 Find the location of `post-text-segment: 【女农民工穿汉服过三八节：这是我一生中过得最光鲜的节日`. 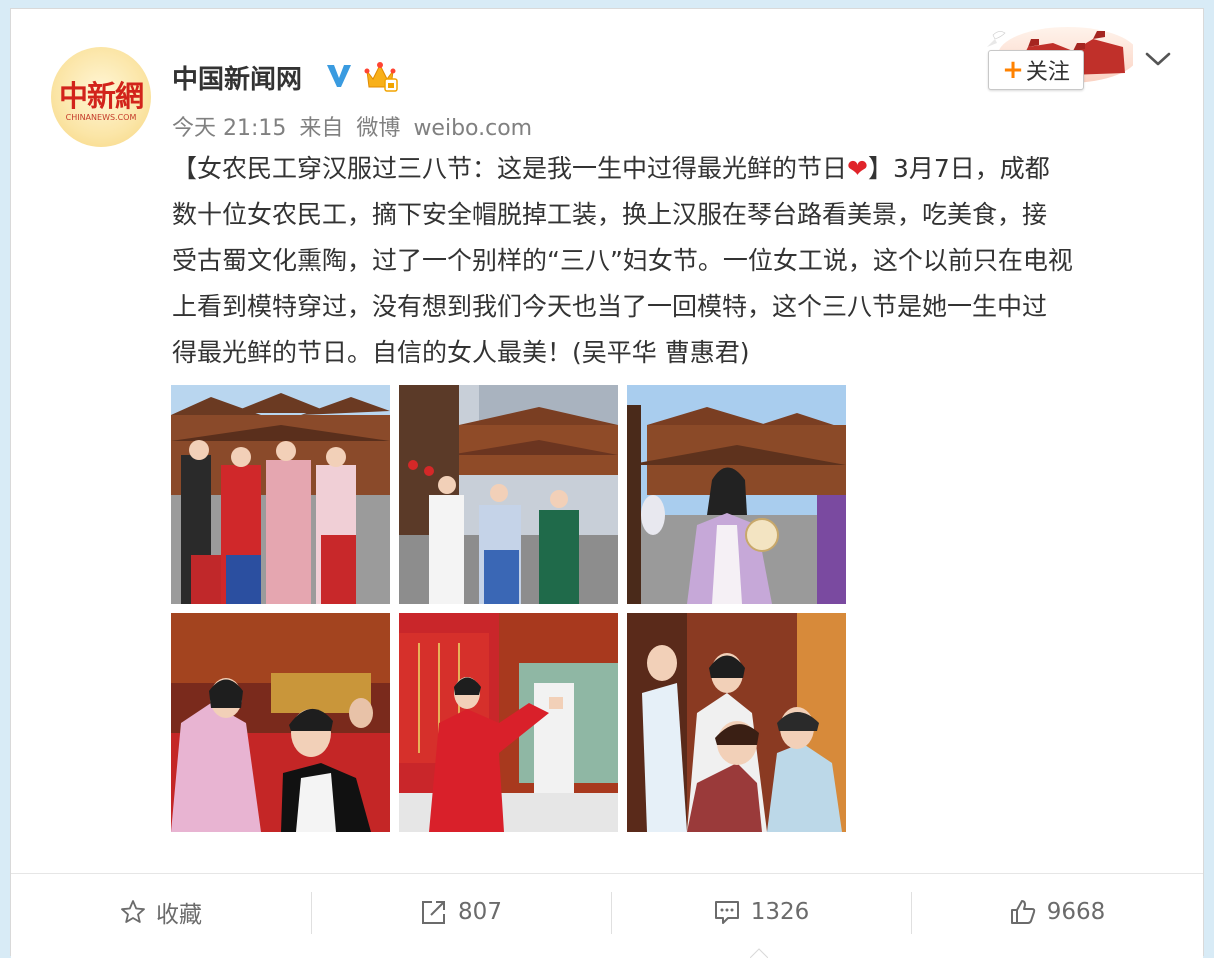

post-text-segment: 【女农民工穿汉服过三八节：这是我一生中过得最光鲜的节日 is located at coordinates (510, 168).